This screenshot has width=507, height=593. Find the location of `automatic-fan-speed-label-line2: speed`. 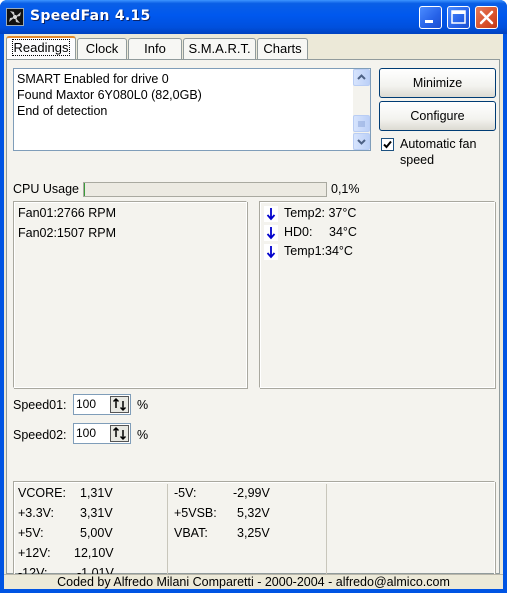

automatic-fan-speed-label-line2: speed is located at coordinates (417, 160).